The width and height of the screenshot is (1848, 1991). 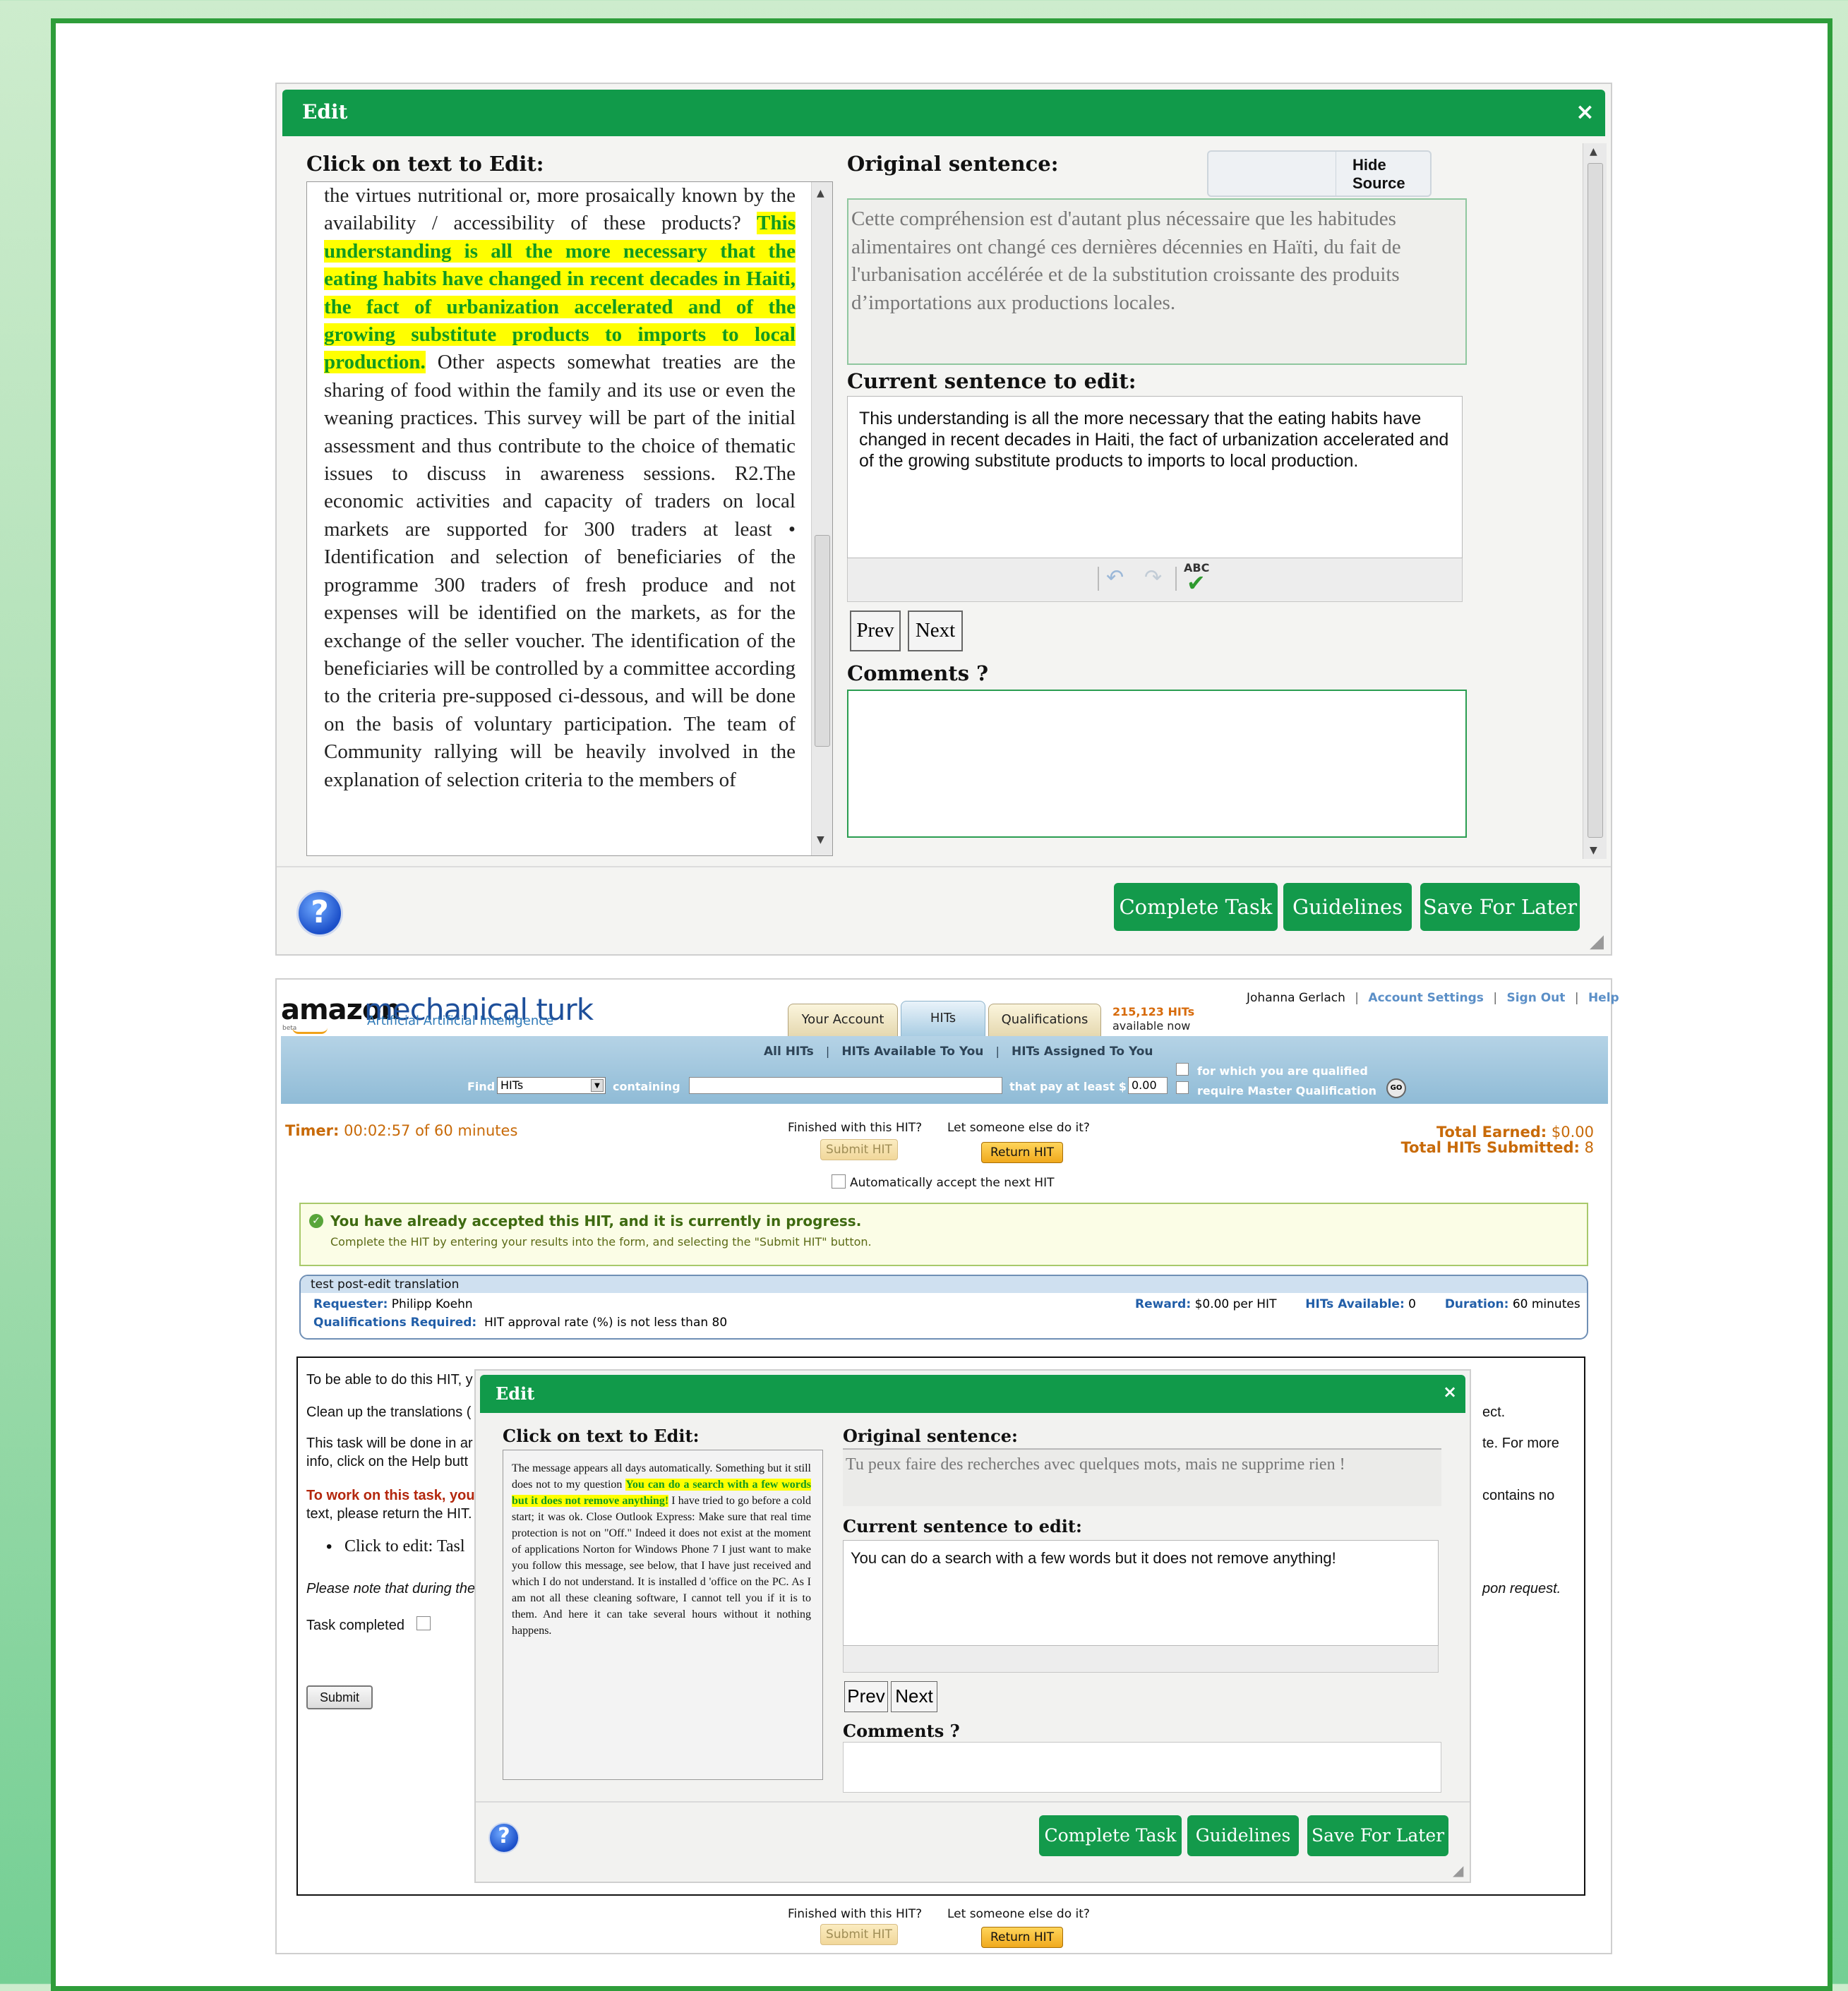 I want to click on tab-hits: HITs, so click(x=943, y=1018).